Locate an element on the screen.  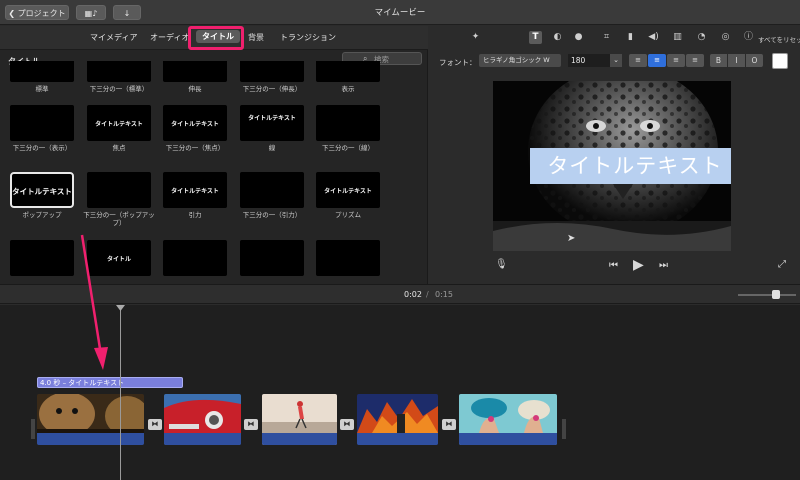
title-clip-label: 4.0 秒 – タイトルテキスト is located at coordinates (82, 383).